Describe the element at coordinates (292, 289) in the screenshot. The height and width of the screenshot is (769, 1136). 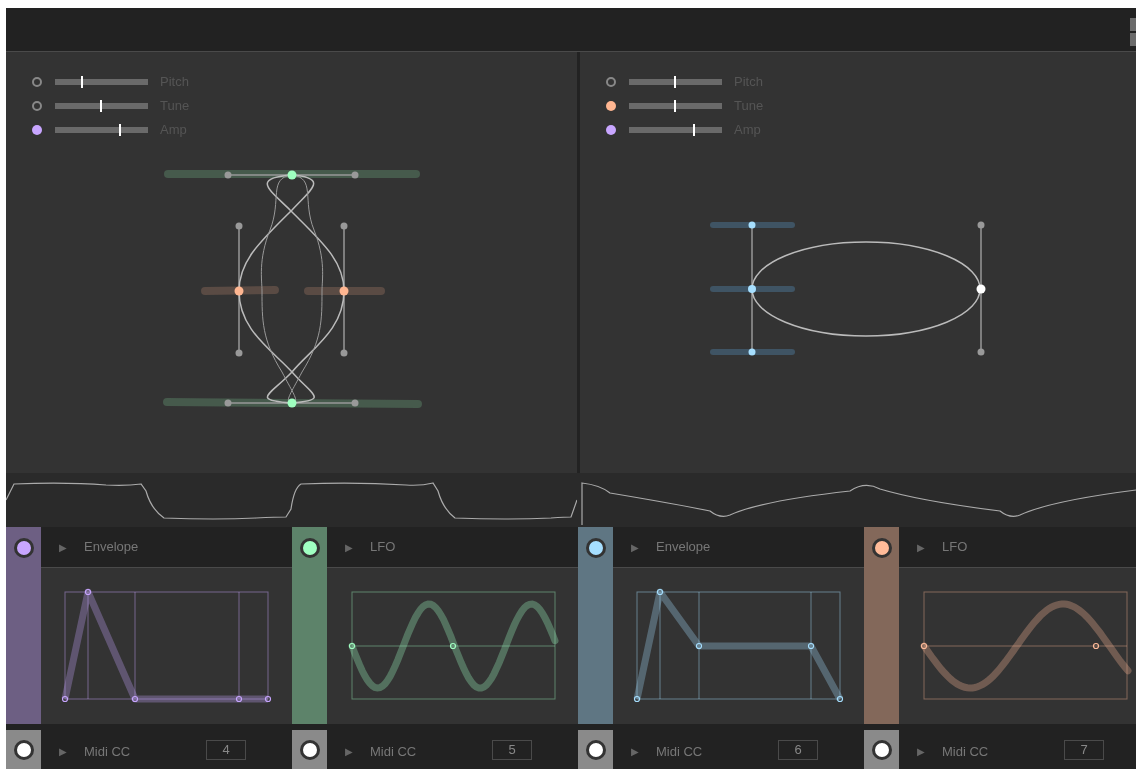
I see `curve-editor-drawing` at that location.